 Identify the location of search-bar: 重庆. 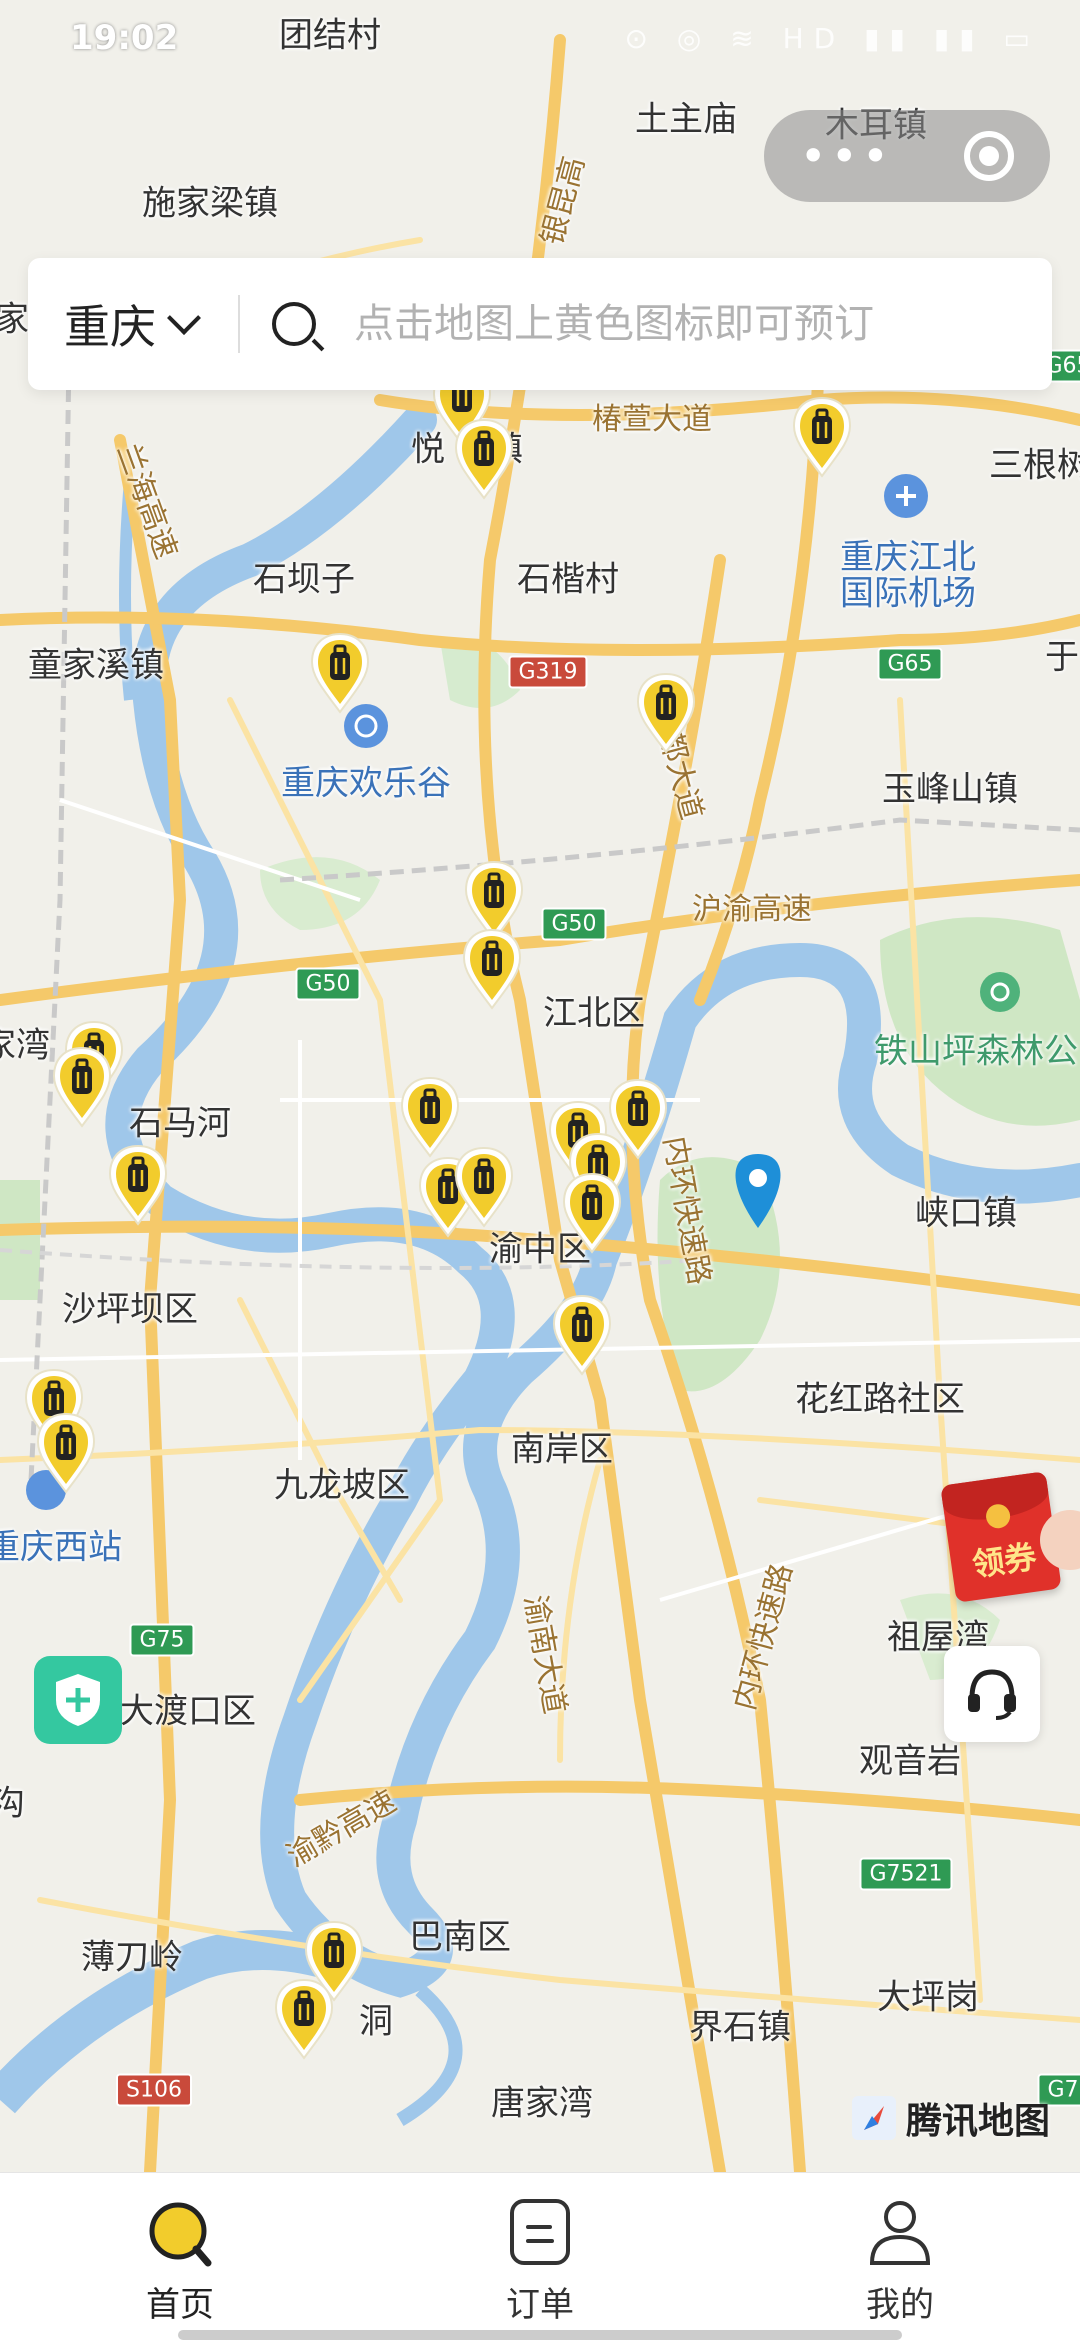
(540, 324).